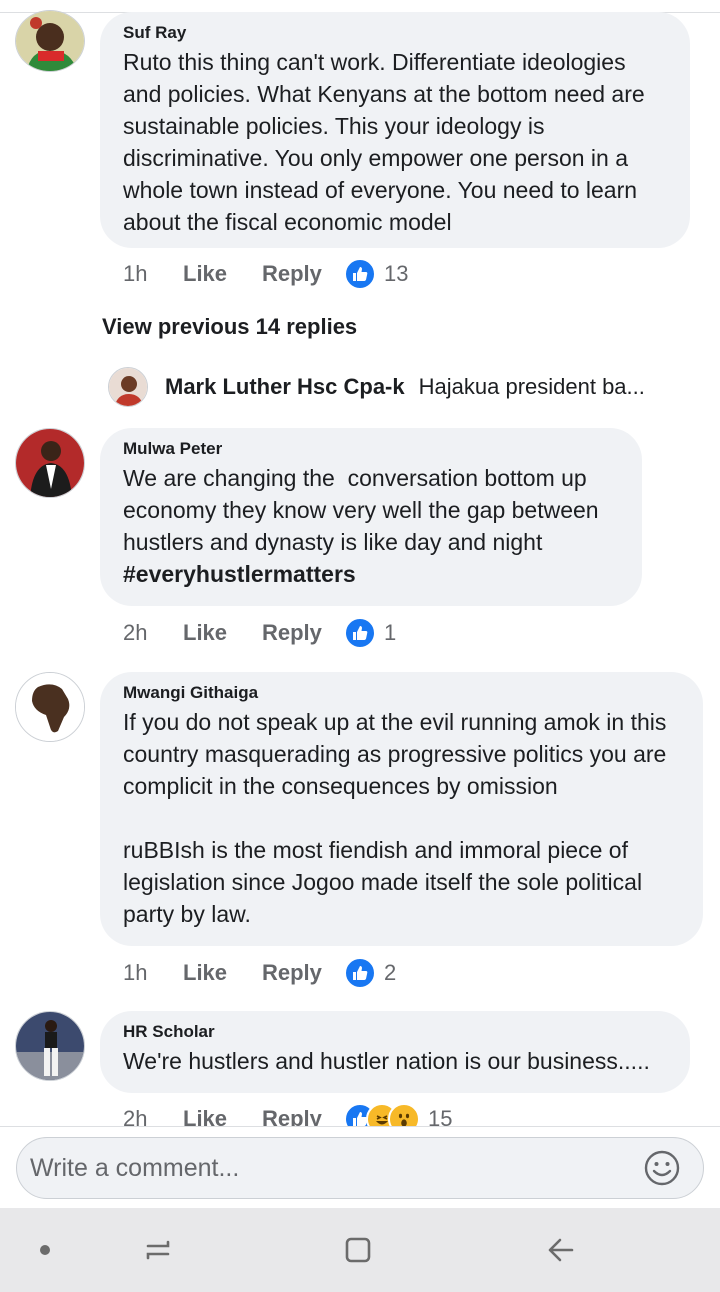 The height and width of the screenshot is (1292, 720). Describe the element at coordinates (395, 33) in the screenshot. I see `comment-author: Suf Ray` at that location.